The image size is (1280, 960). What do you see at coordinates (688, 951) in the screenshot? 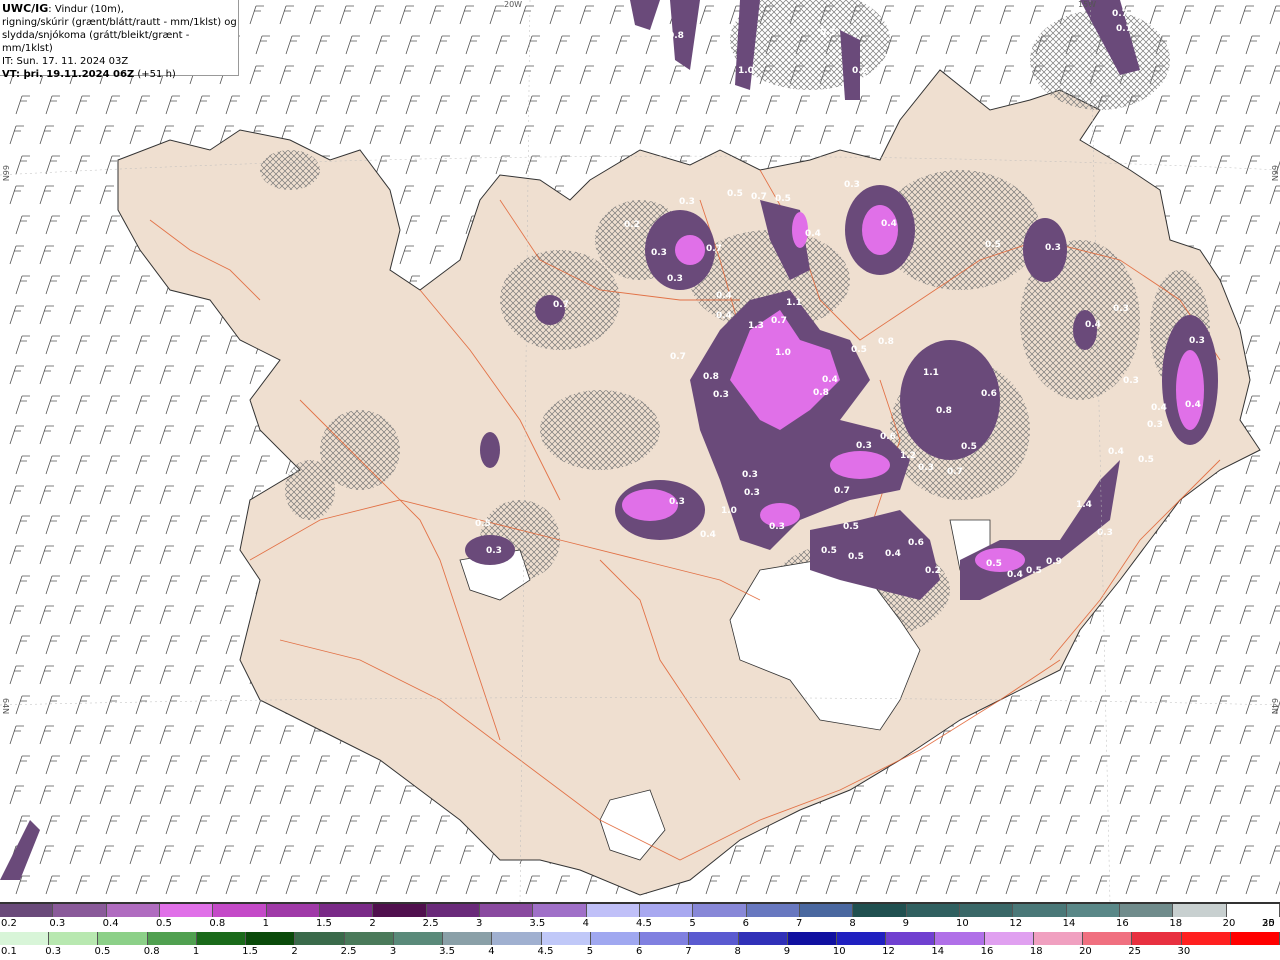
I see `colorbar-tick-label: 7` at bounding box center [688, 951].